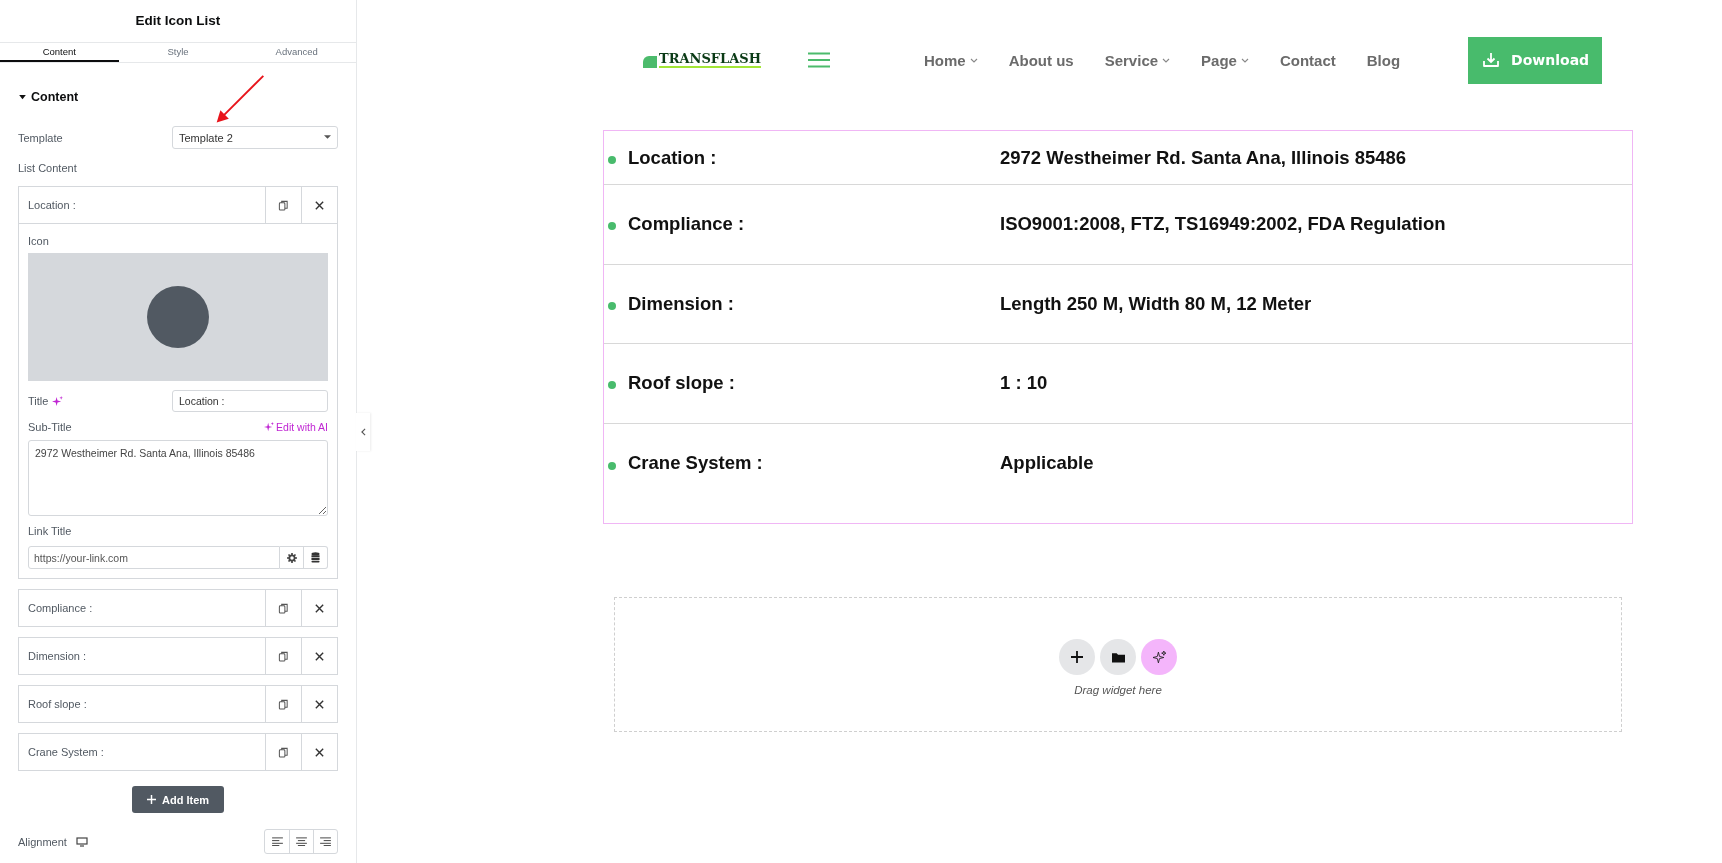  Describe the element at coordinates (250, 401) in the screenshot. I see `title-input: Location :` at that location.